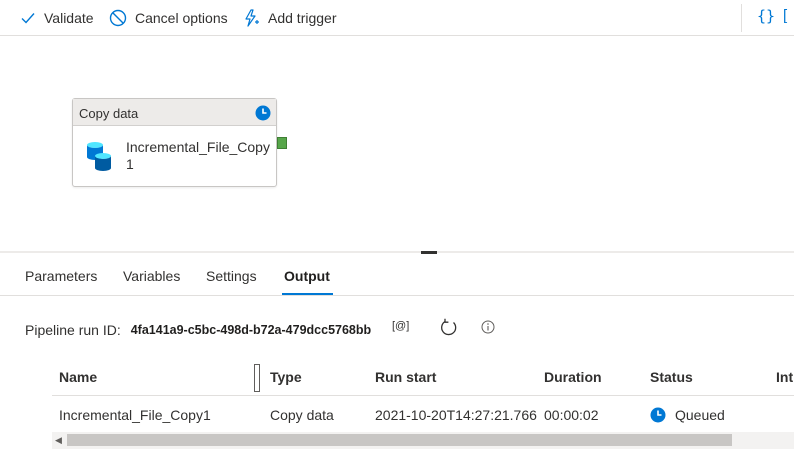  What do you see at coordinates (282, 143) in the screenshot?
I see `activity-output-port` at bounding box center [282, 143].